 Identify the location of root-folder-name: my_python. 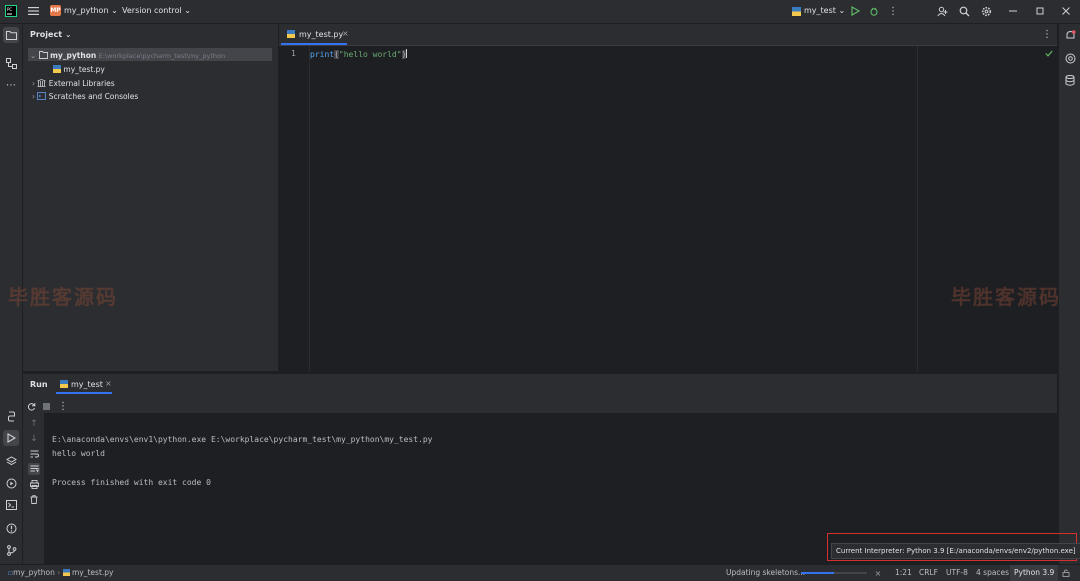
(73, 55).